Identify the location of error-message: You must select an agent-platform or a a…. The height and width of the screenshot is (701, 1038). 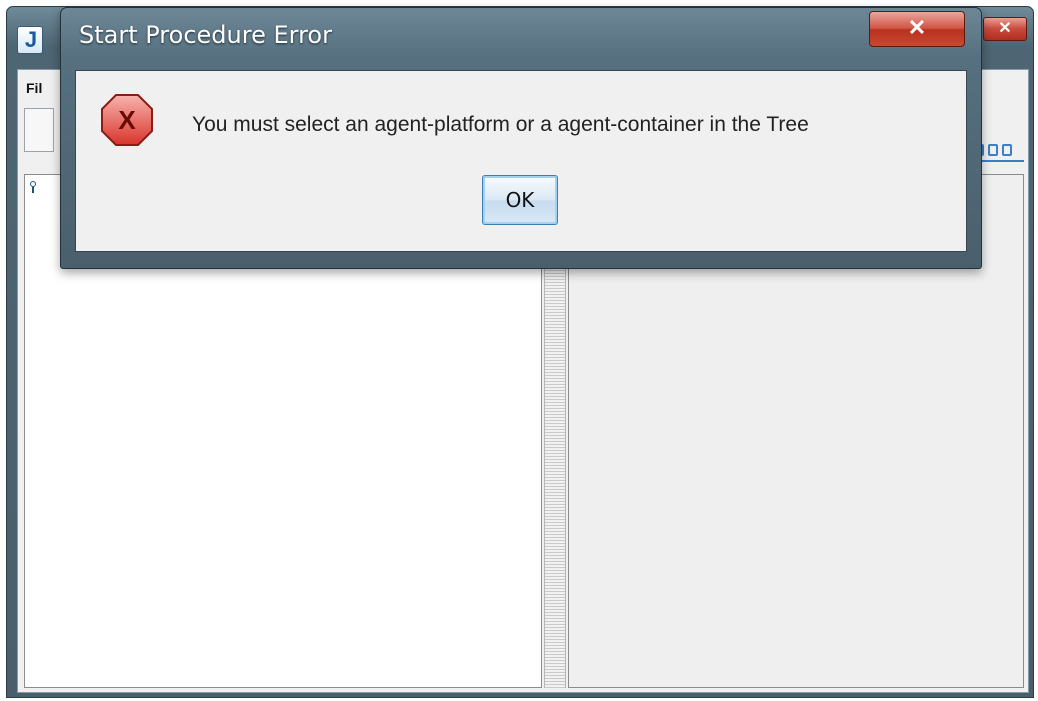
(500, 124).